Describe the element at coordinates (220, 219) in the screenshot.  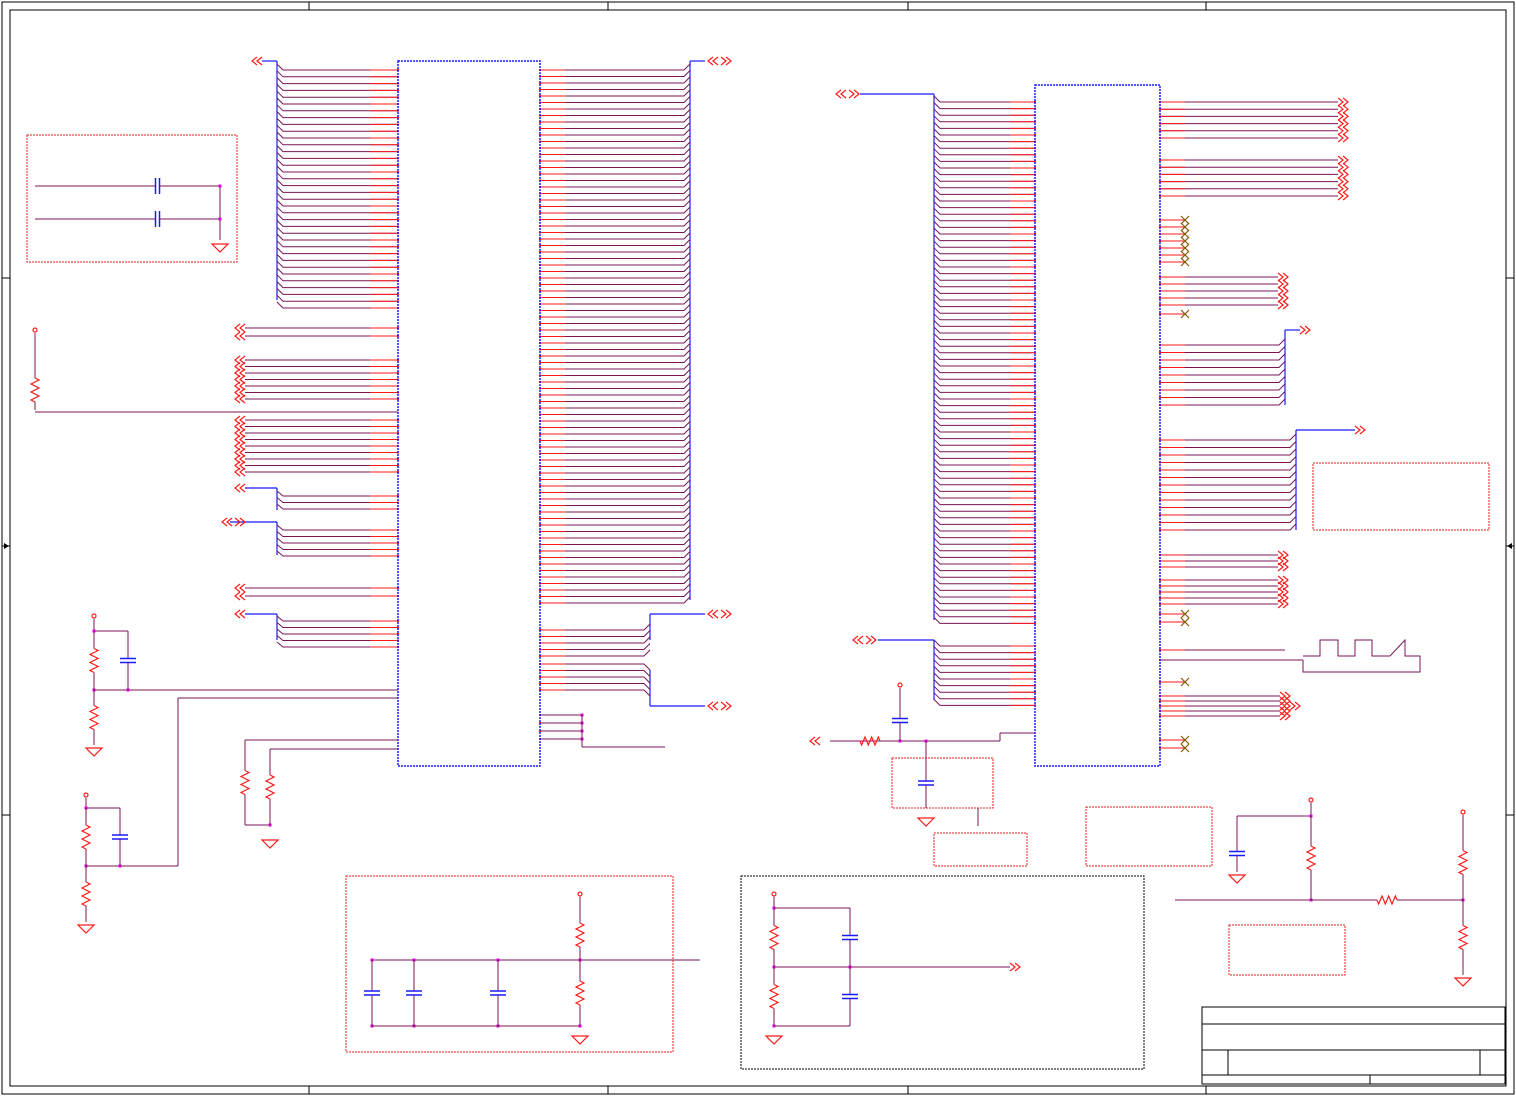
I see `junction-dot` at that location.